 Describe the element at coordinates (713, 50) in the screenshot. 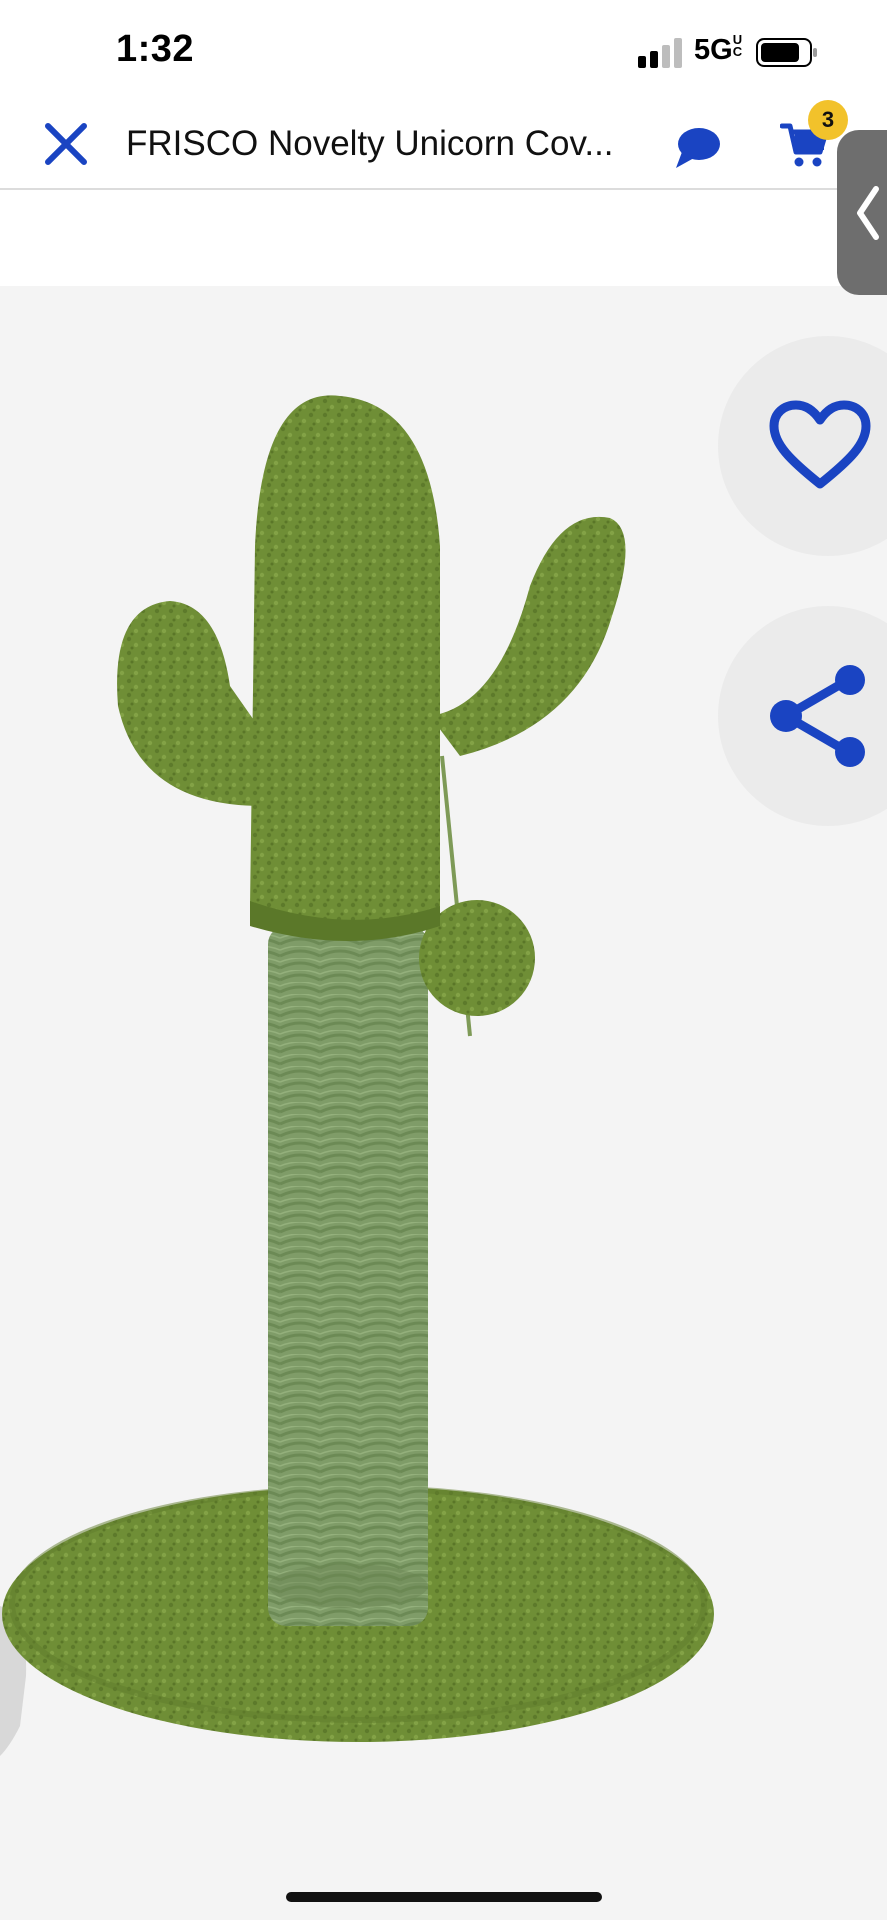

I see `network-type: 5G` at that location.